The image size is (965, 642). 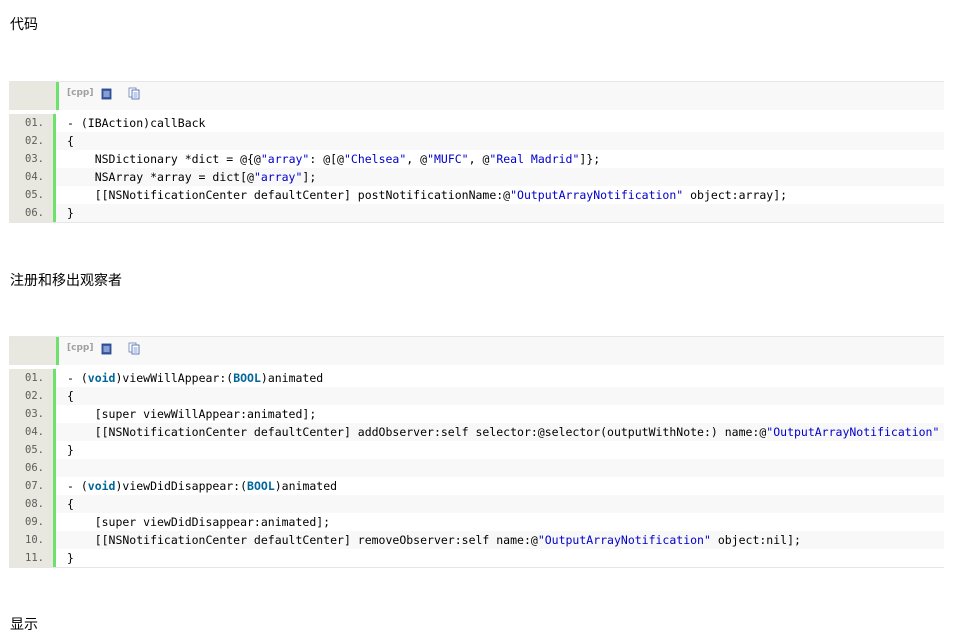 I want to click on code-token: "Chelsea", so click(x=375, y=159).